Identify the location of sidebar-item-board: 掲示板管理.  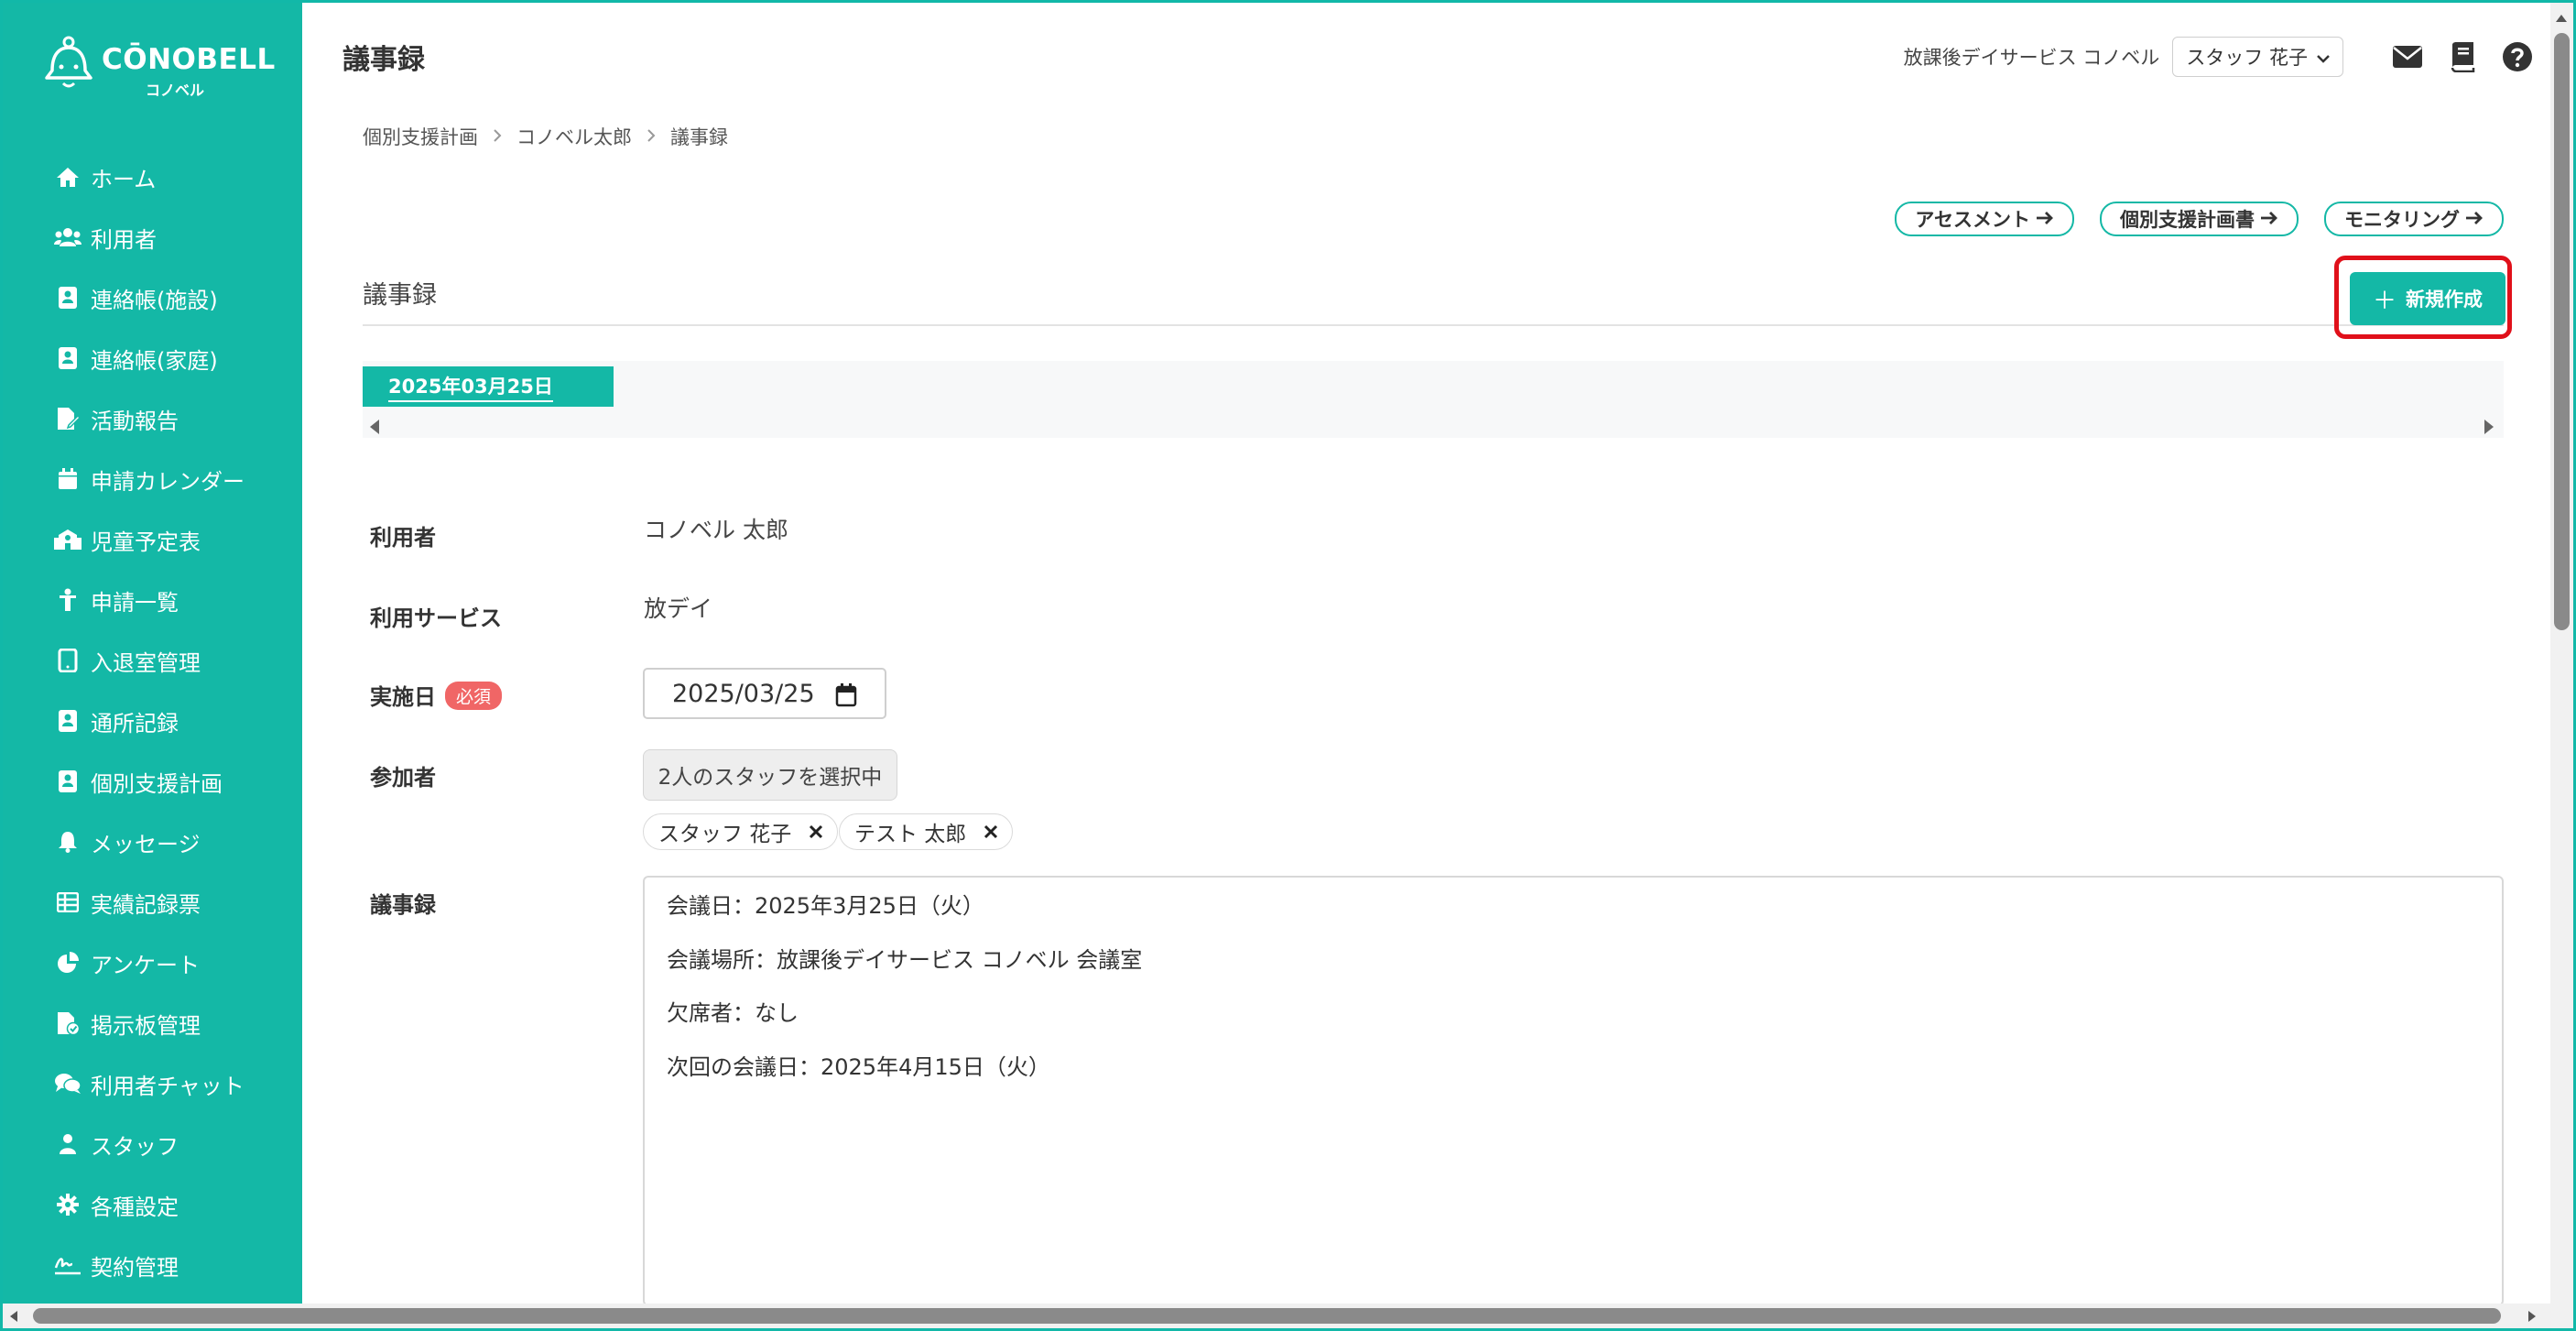
(127, 1023).